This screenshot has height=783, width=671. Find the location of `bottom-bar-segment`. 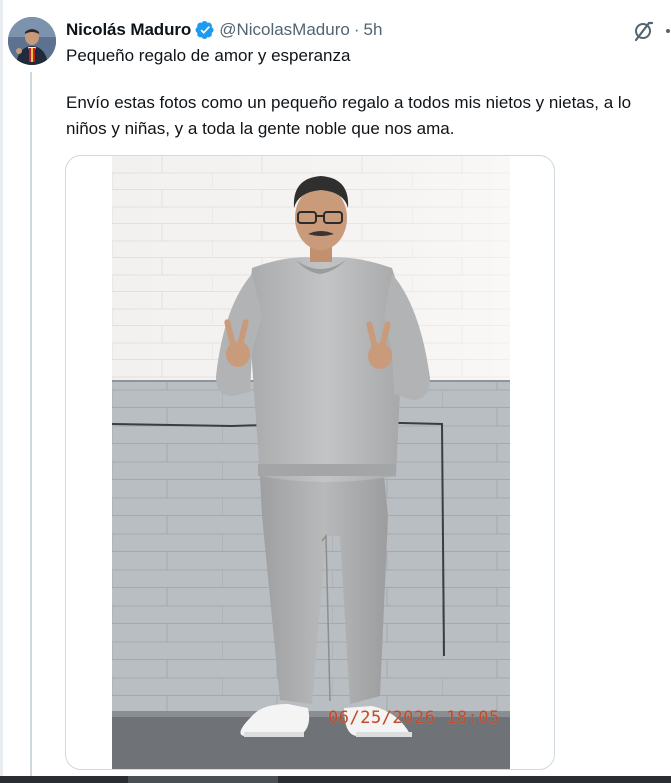

bottom-bar-segment is located at coordinates (203, 779).